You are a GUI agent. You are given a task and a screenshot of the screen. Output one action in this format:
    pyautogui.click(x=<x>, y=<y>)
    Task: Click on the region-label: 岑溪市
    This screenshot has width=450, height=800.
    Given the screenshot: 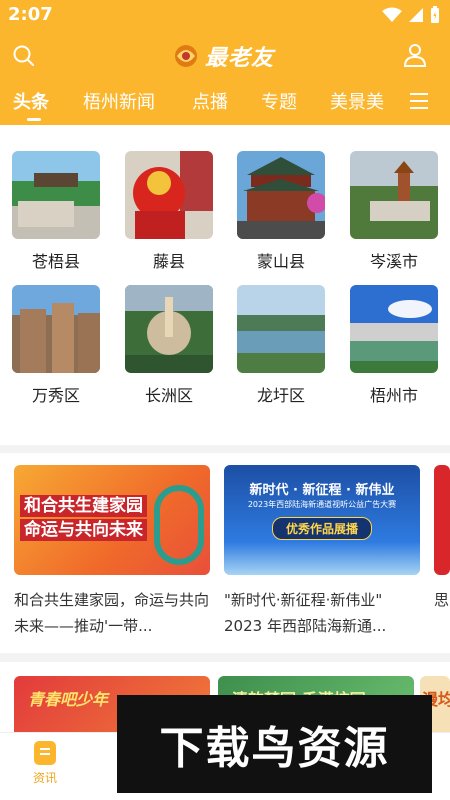 What is the action you would take?
    pyautogui.click(x=393, y=261)
    